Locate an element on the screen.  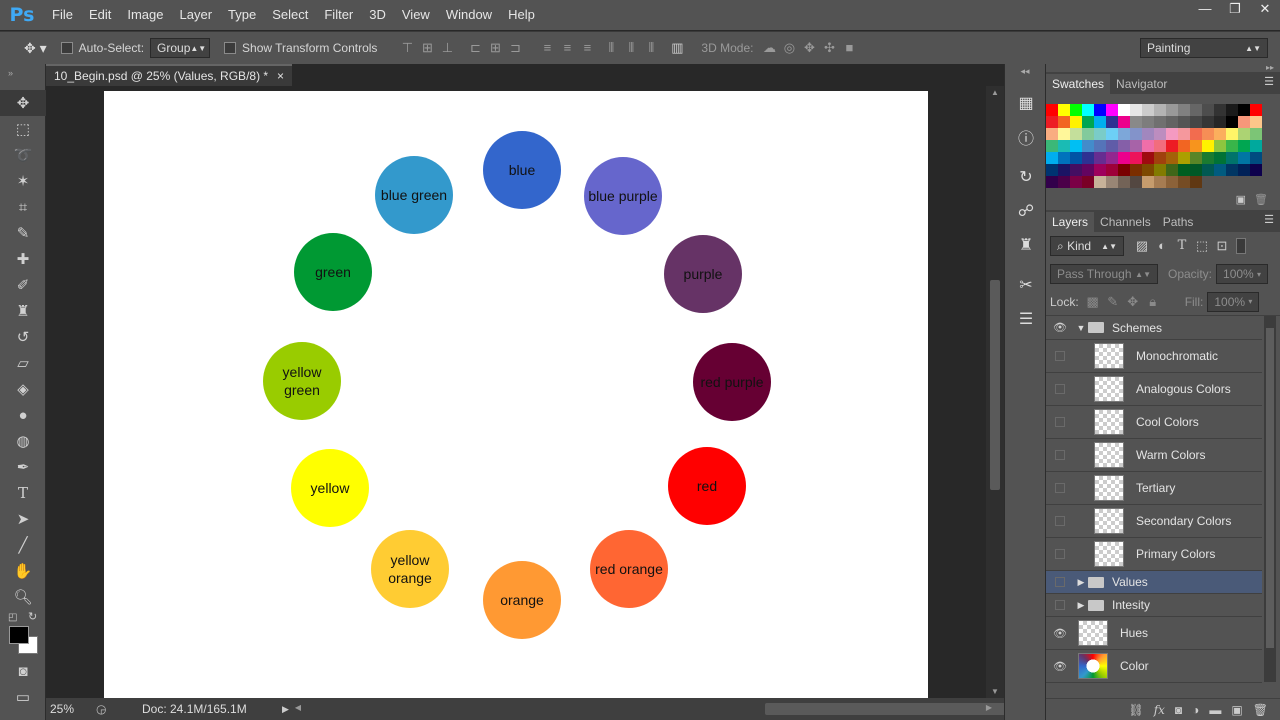
minimize-button: — is located at coordinates (1205, 9).